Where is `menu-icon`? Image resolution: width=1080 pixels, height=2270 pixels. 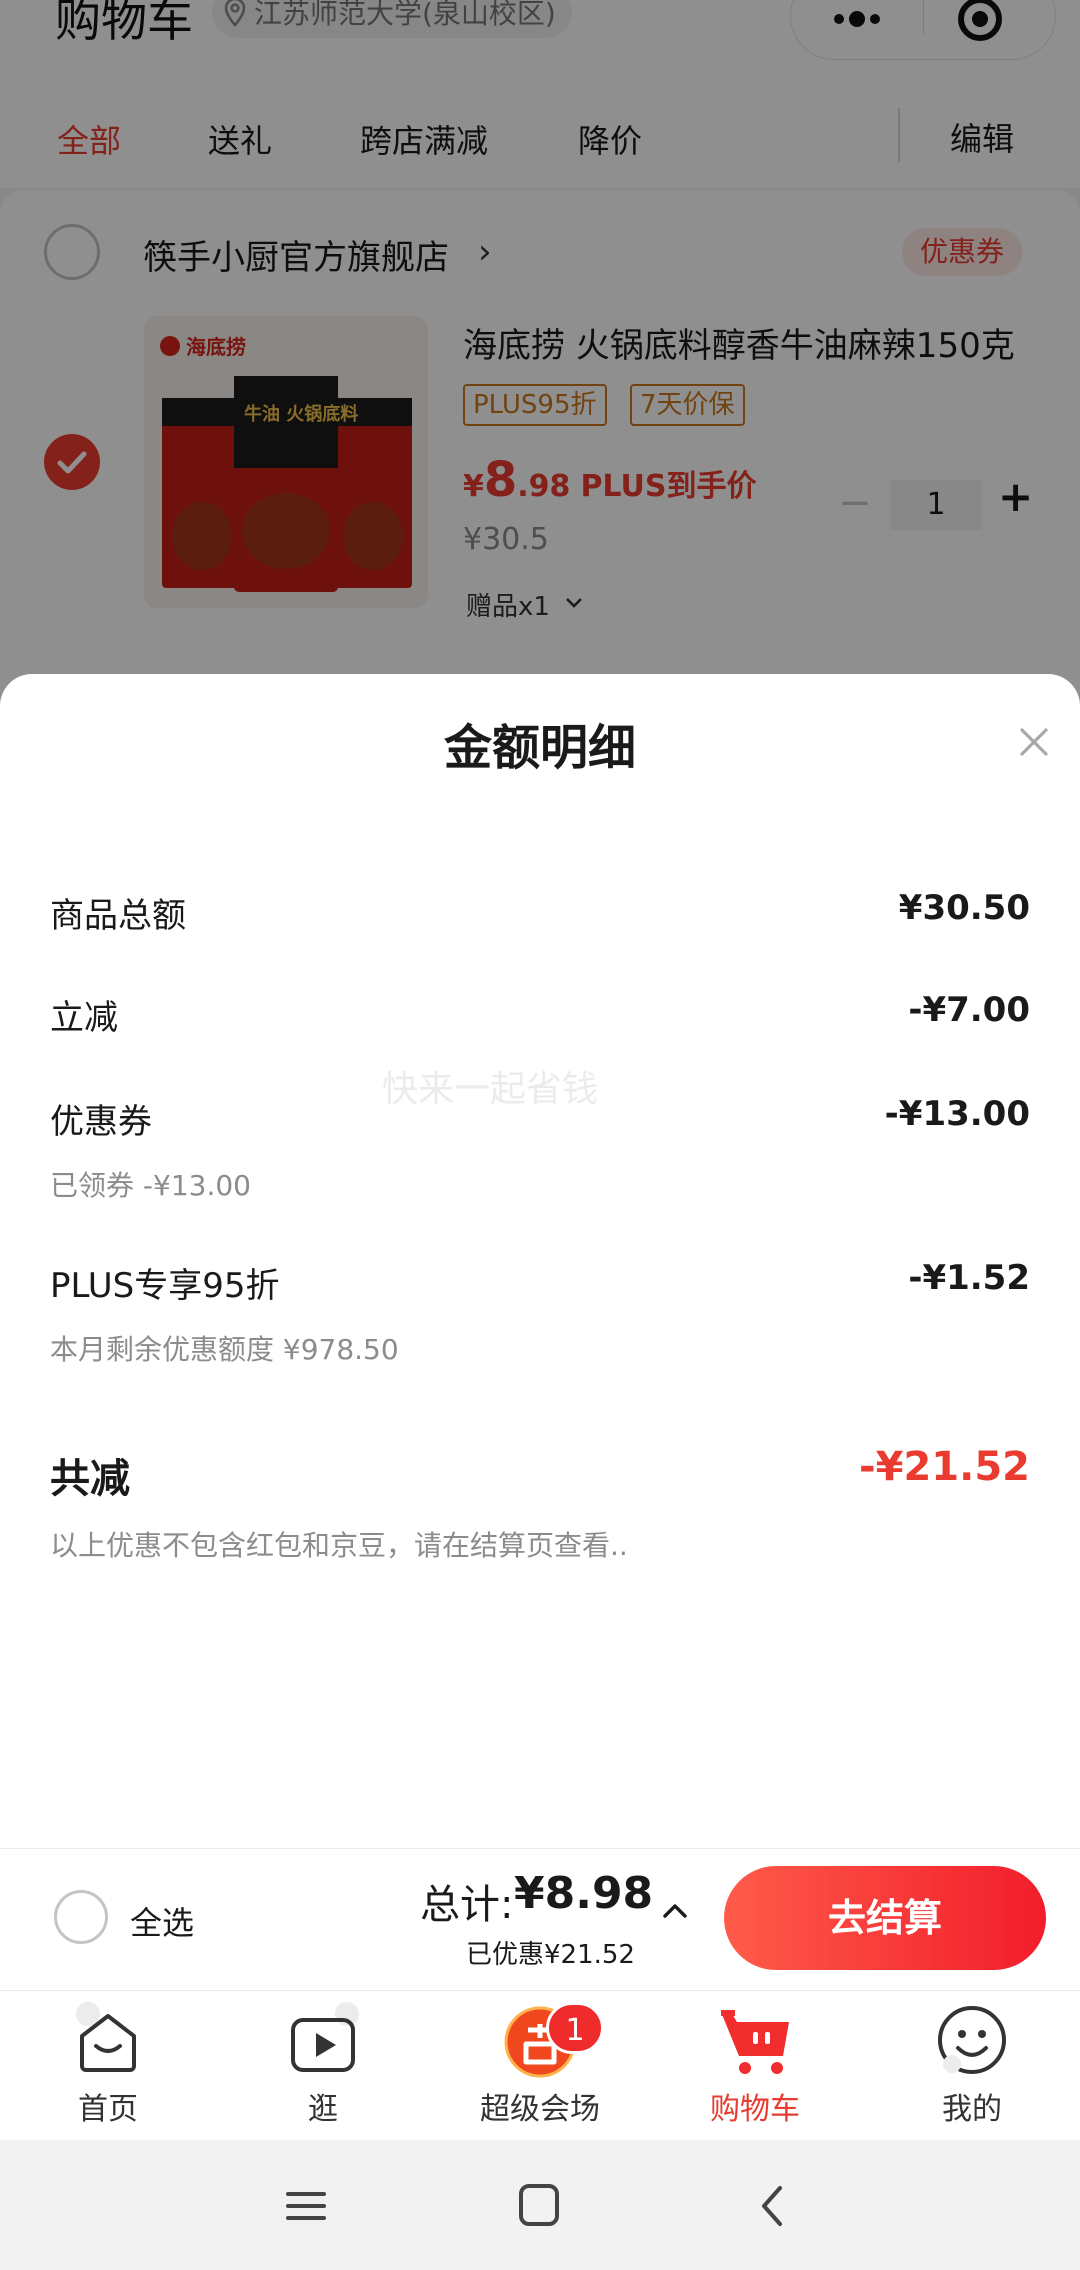
menu-icon is located at coordinates (306, 2206).